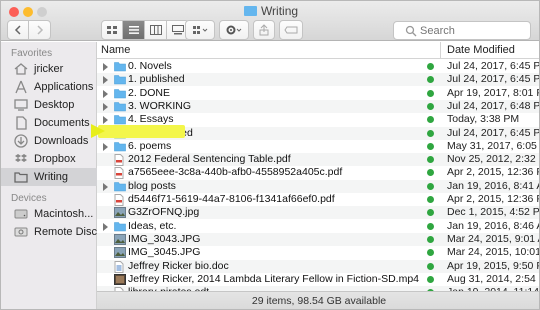 Image resolution: width=540 pixels, height=310 pixels. Describe the element at coordinates (156, 79) in the screenshot. I see `file-name: 1. published` at that location.